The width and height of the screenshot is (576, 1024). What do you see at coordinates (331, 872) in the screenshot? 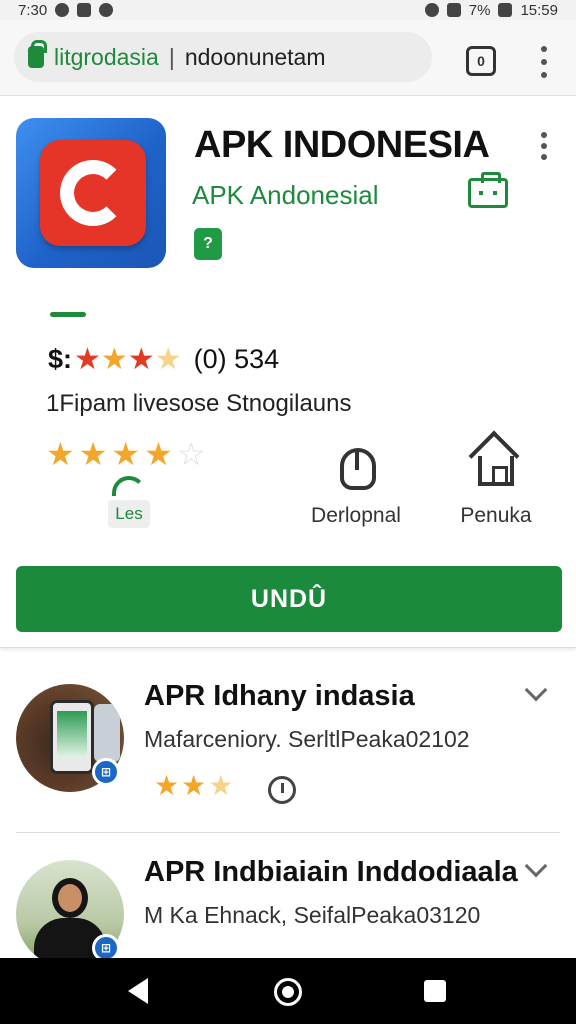
I see `list-item-title: APR Indbiaiain Inddodiaala` at bounding box center [331, 872].